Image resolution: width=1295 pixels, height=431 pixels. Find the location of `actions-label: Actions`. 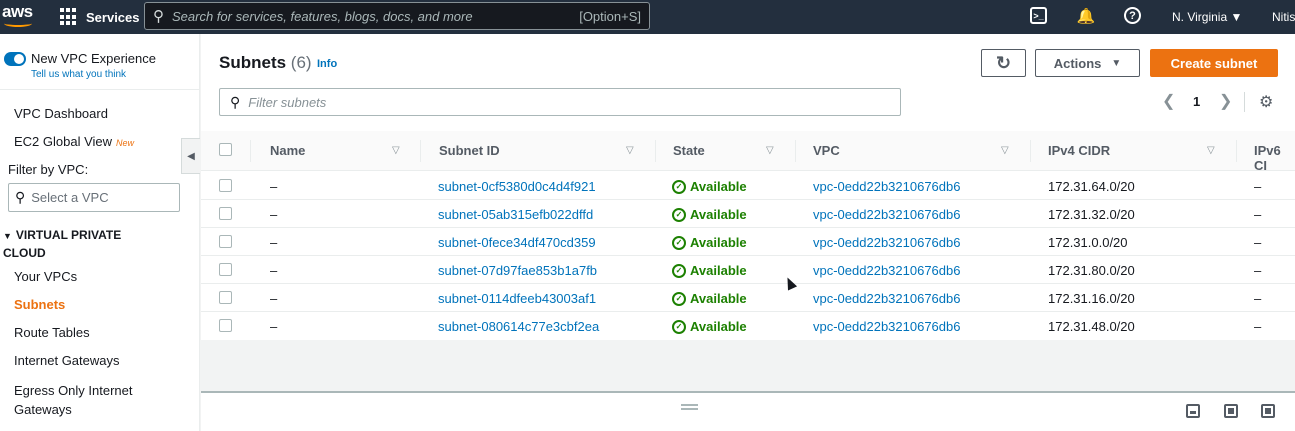

actions-label: Actions is located at coordinates (1077, 63).